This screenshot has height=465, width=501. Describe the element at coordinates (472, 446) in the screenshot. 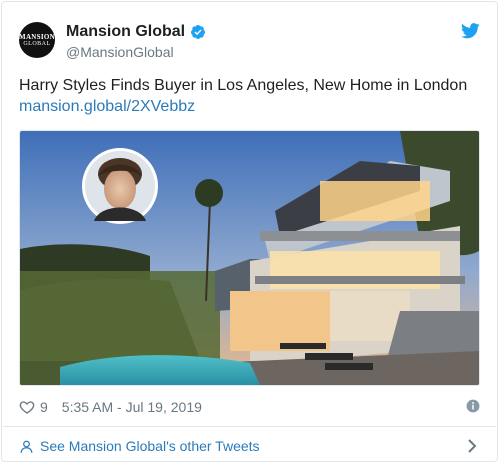

I see `chevron-right-icon` at that location.